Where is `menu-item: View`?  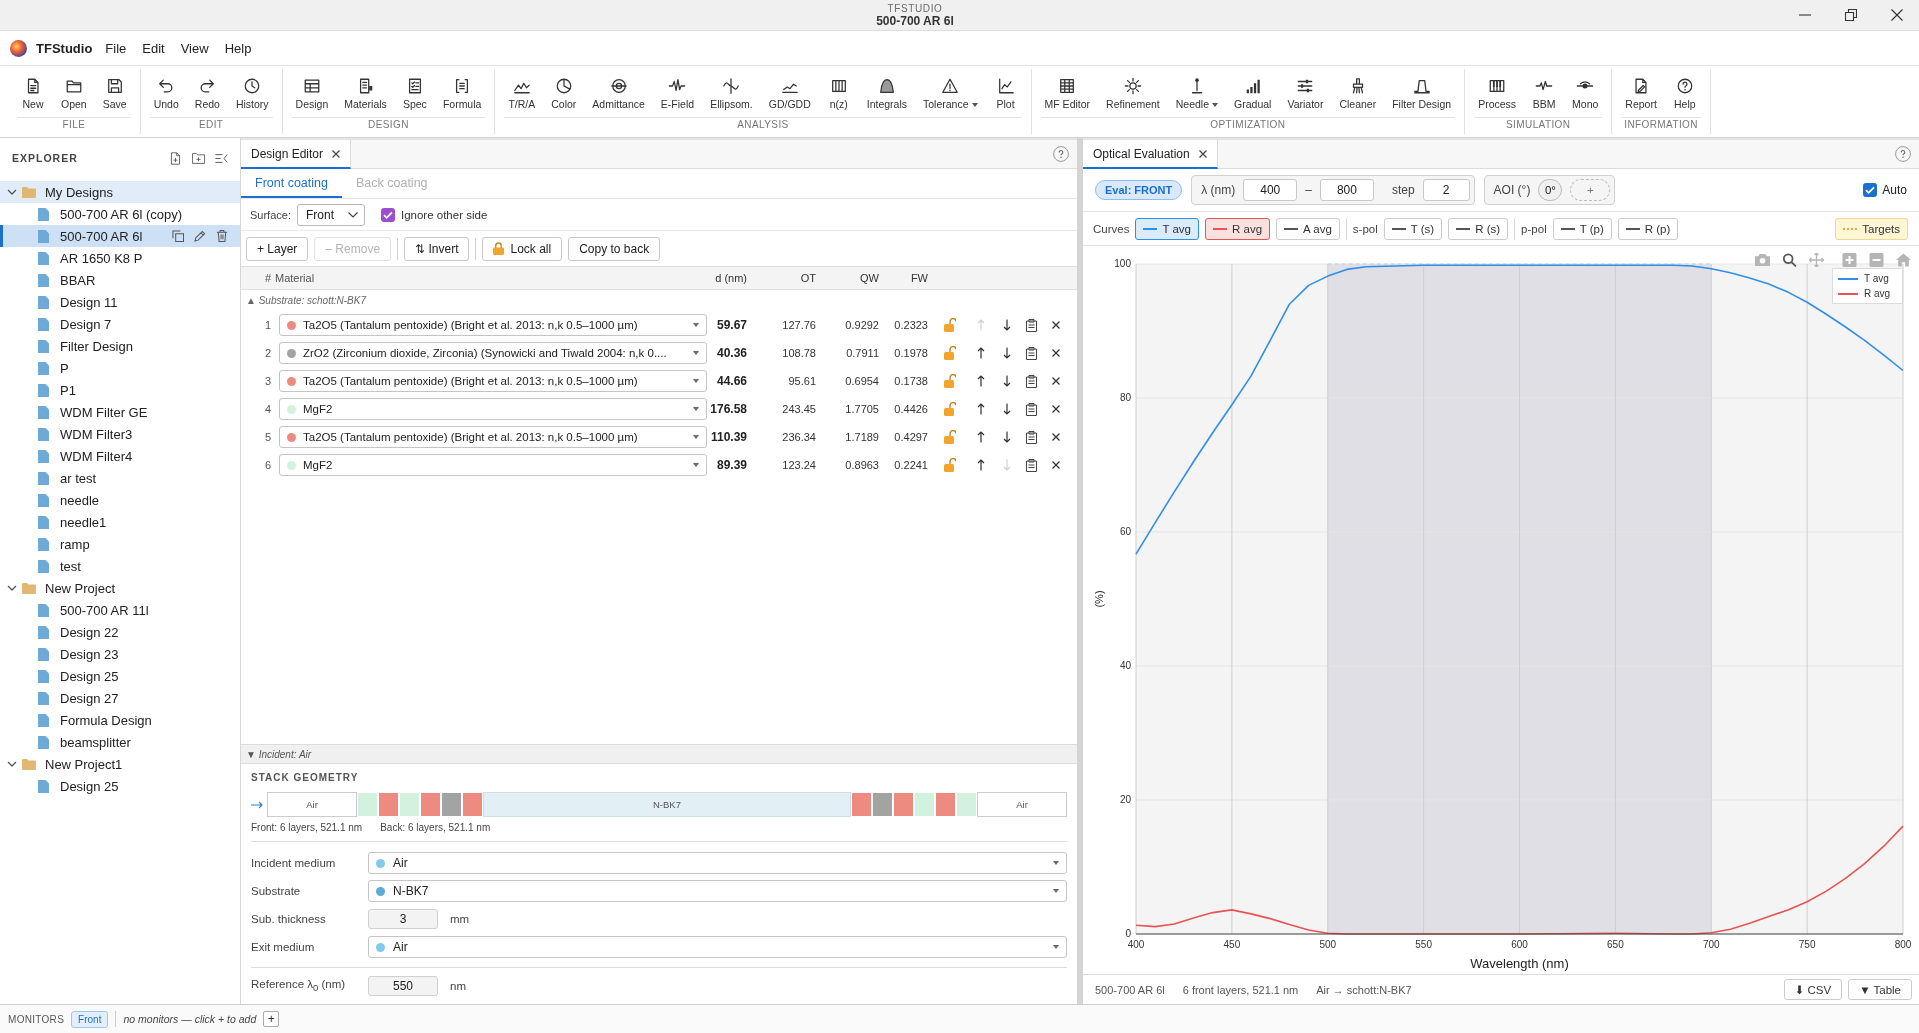 menu-item: View is located at coordinates (194, 48).